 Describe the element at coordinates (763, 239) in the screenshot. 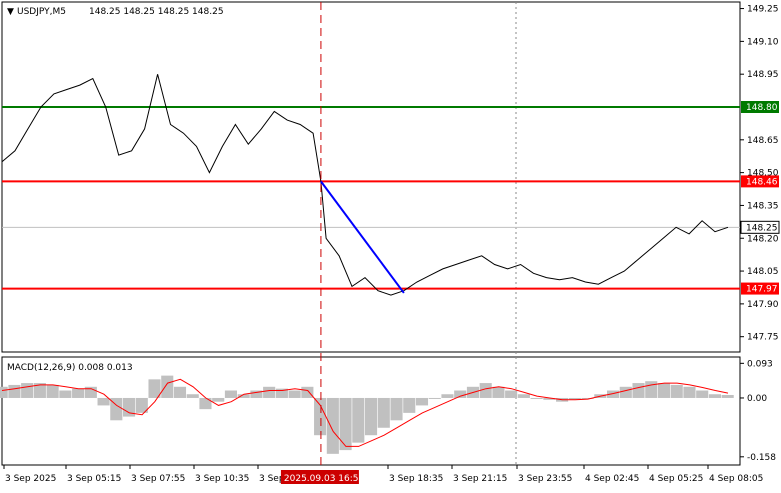

I see `price-tick-label: 148.20` at that location.